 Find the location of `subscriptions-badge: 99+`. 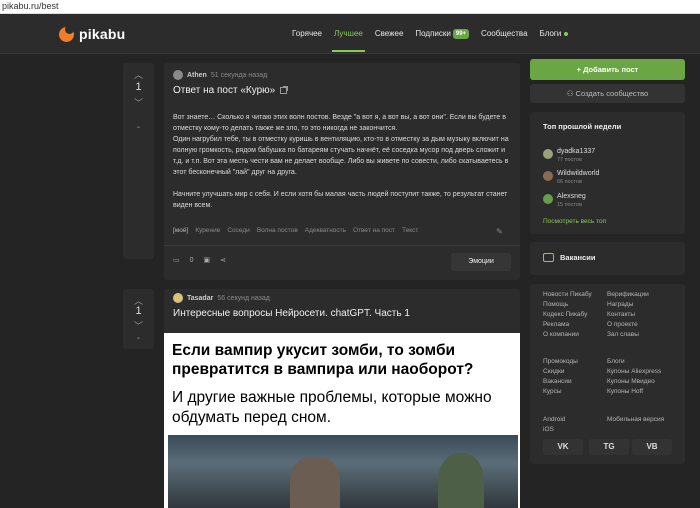

subscriptions-badge: 99+ is located at coordinates (461, 33).